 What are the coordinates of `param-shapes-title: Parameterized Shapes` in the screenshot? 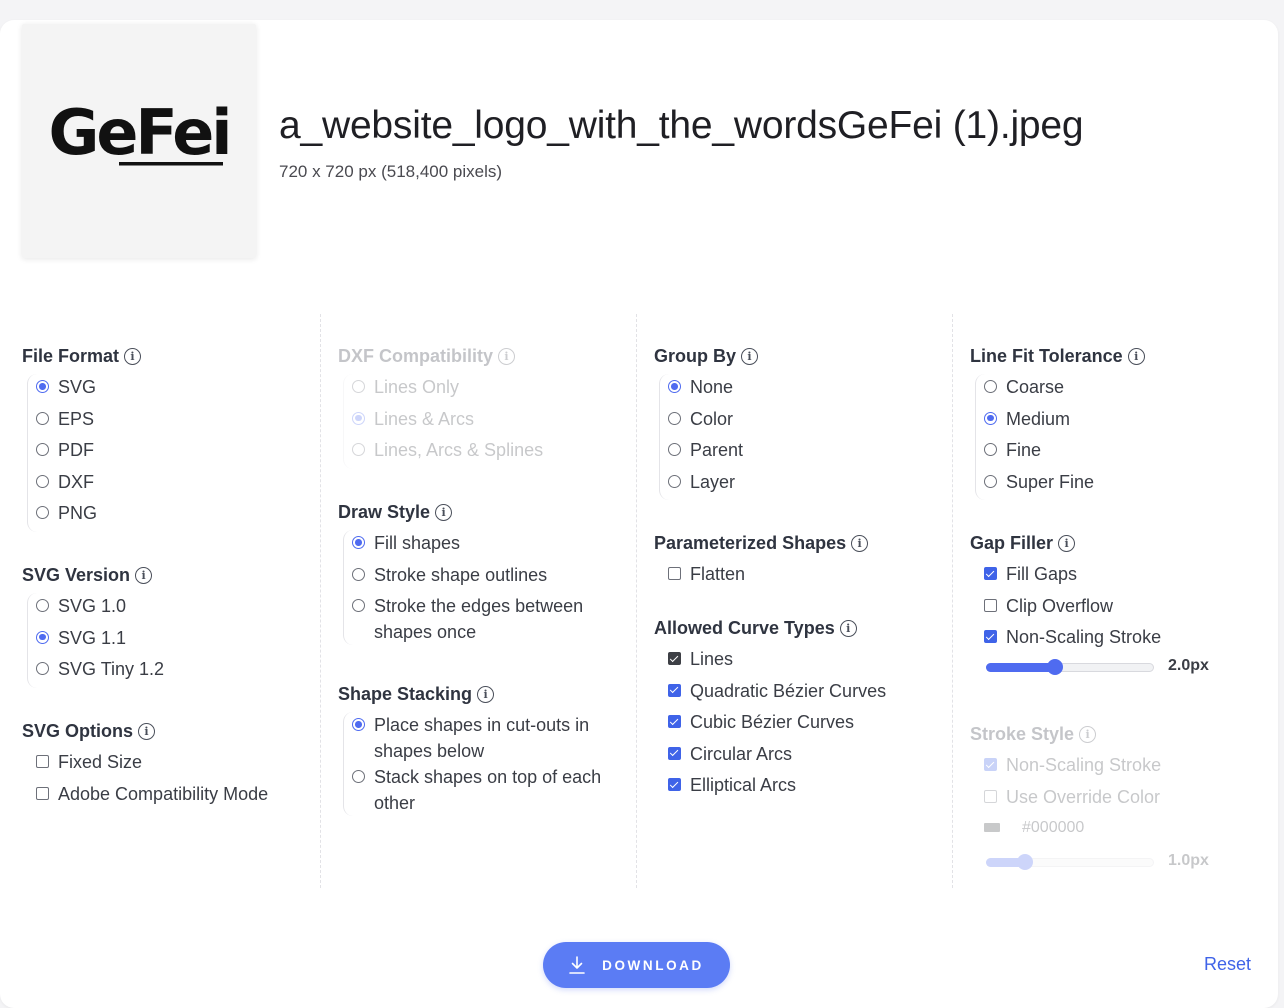 It's located at (750, 542).